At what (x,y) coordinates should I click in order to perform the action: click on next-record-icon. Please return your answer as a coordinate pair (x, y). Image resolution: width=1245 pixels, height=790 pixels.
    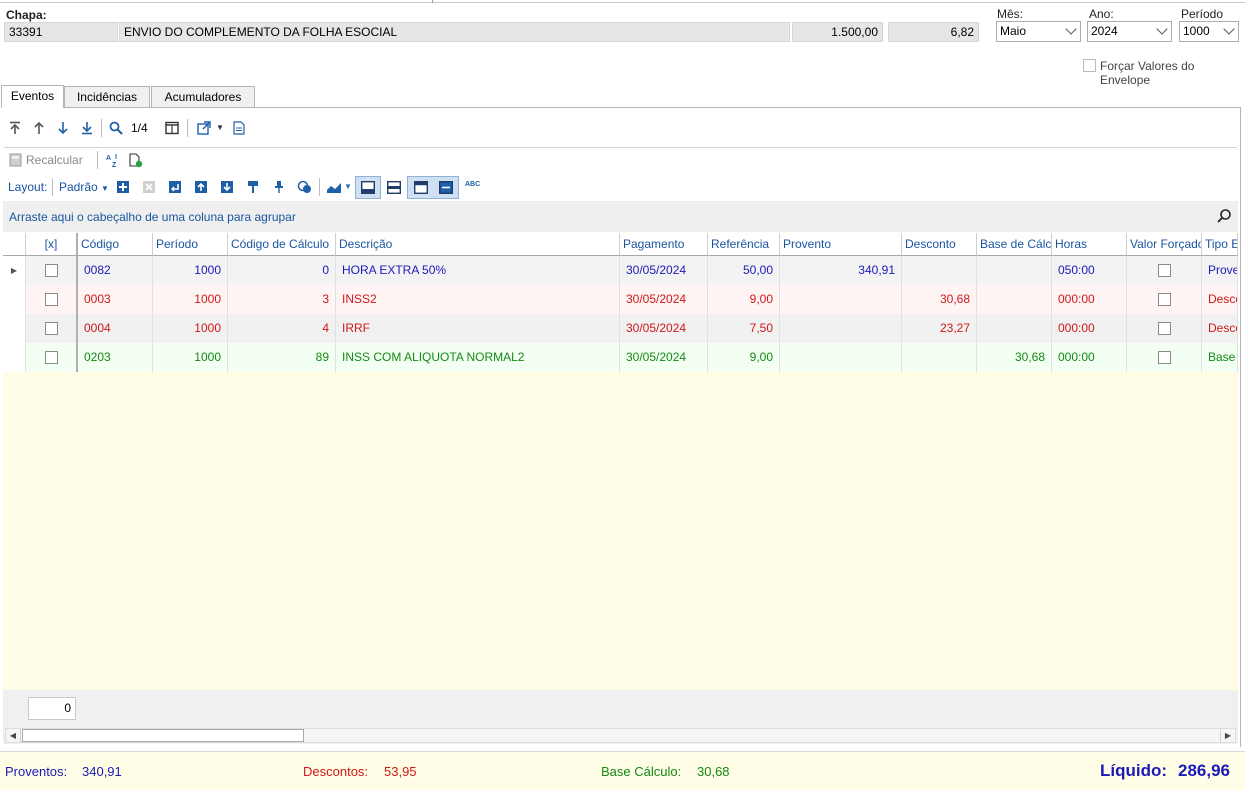
    Looking at the image, I should click on (63, 128).